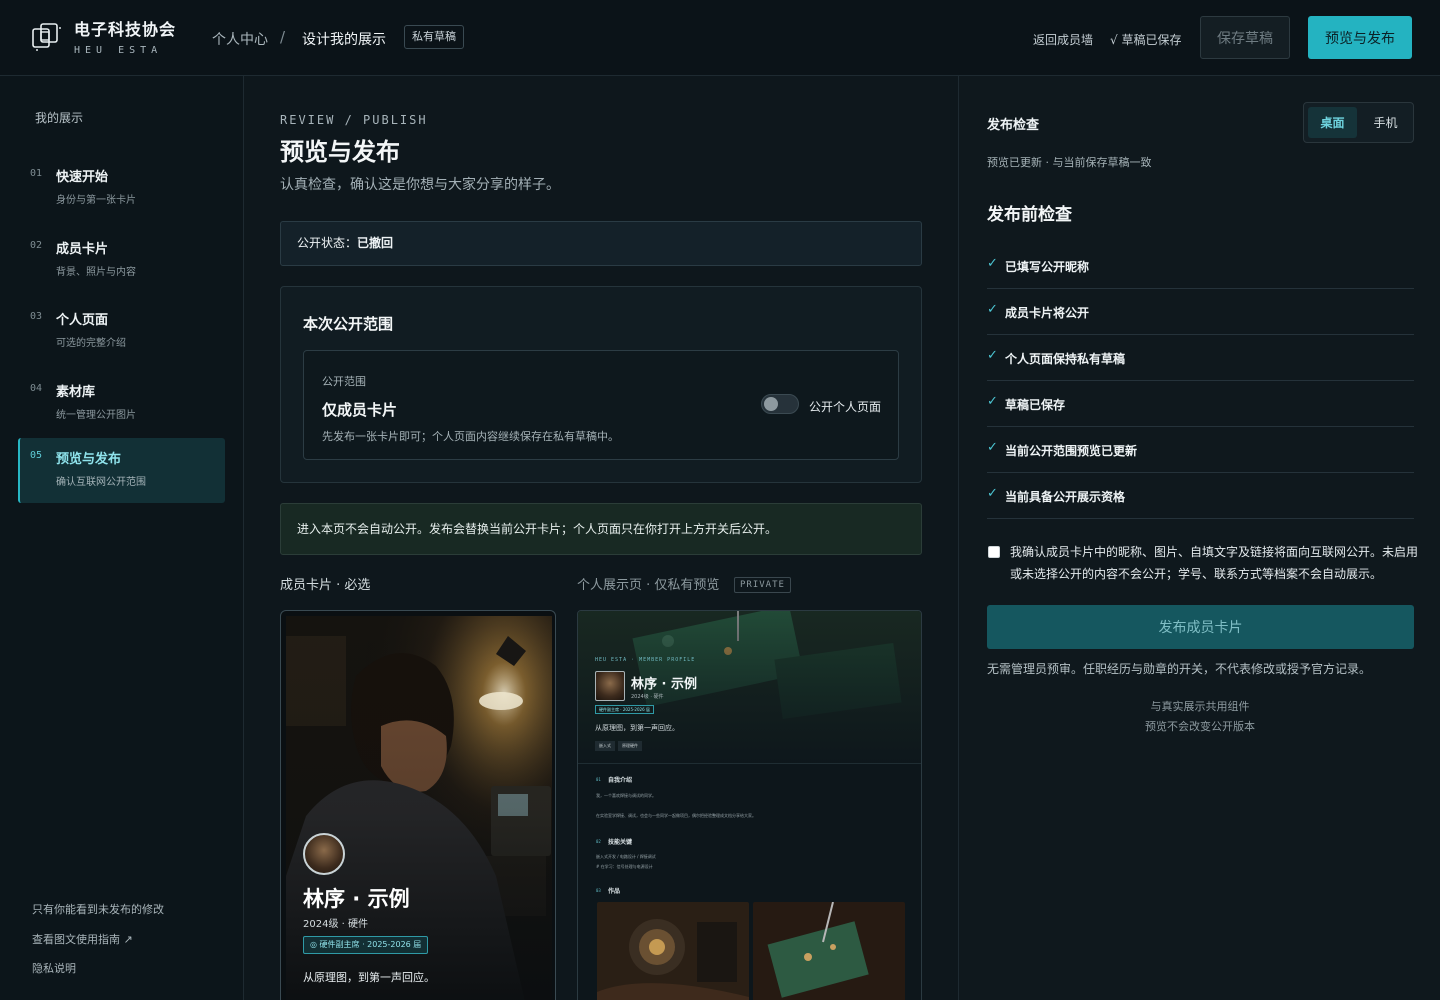 The width and height of the screenshot is (1440, 1000). Describe the element at coordinates (1200, 266) in the screenshot. I see `checklist-item: ✓ 已填写公开昵称` at that location.